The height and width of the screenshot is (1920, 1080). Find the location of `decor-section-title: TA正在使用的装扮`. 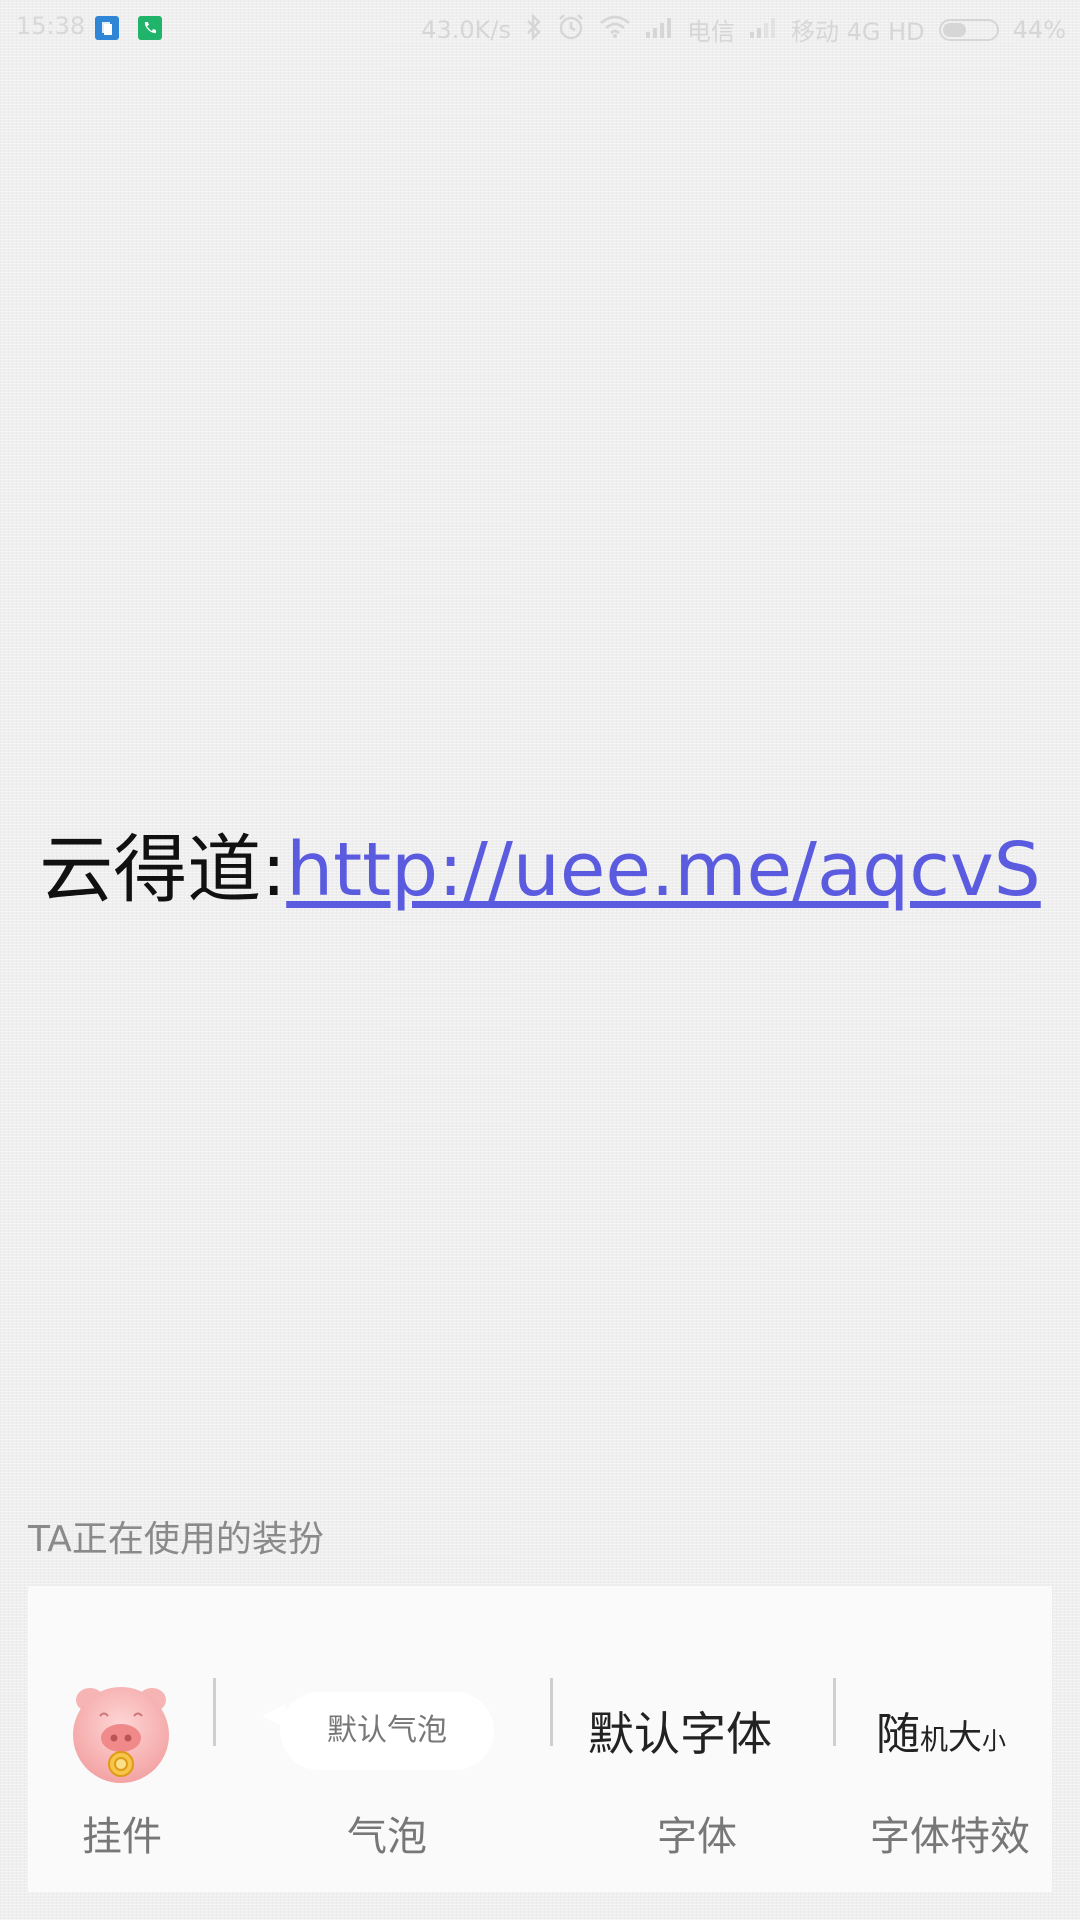

decor-section-title: TA正在使用的装扮 is located at coordinates (176, 1539).